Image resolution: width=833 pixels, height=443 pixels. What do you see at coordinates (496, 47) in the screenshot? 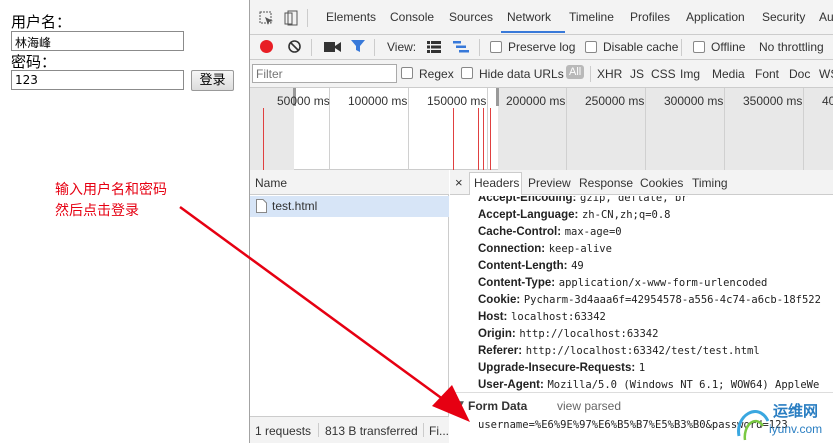
I see `preserve-log-checkbox` at bounding box center [496, 47].